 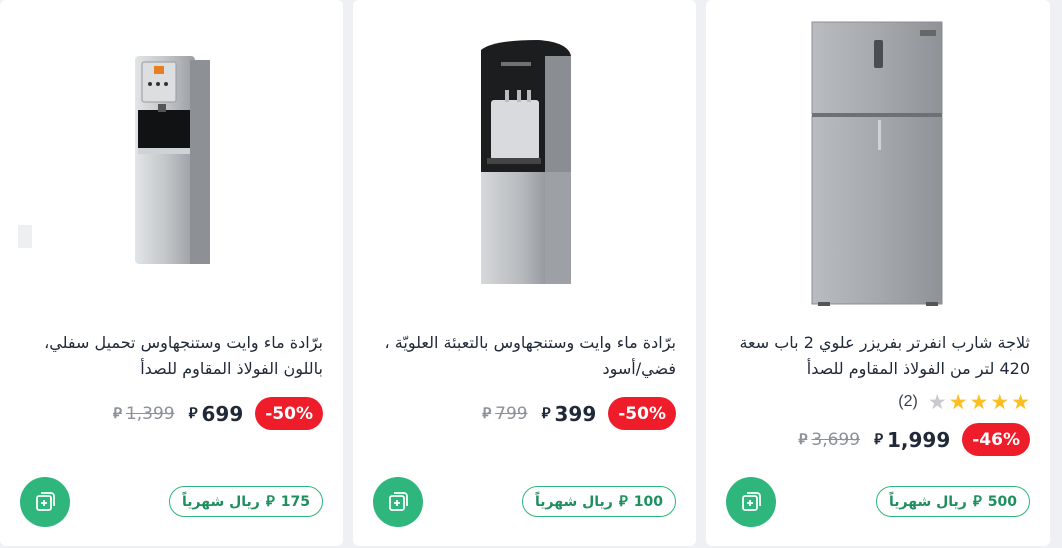 I want to click on product-title-line-1: ثلاجة شارب انفرتر بفريزر علوي 2 باب سعة, so click(x=878, y=343).